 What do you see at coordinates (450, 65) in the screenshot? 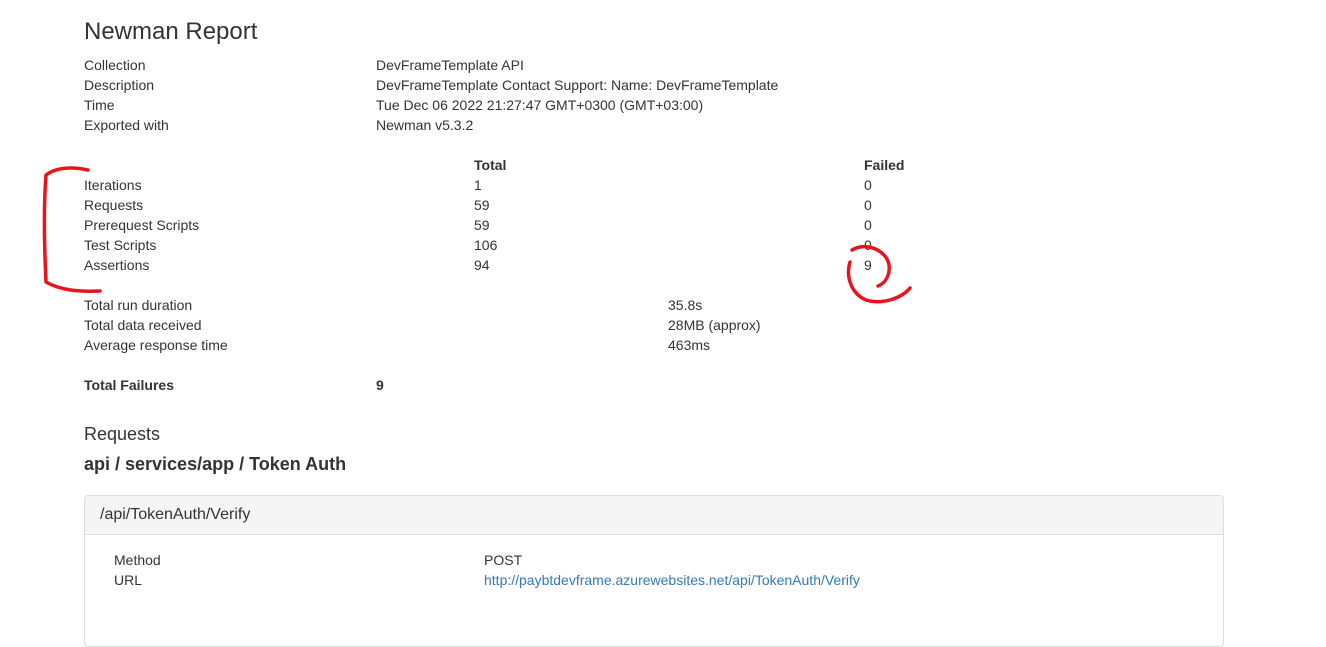
I see `info-value-collection: DevFrameTemplate API` at bounding box center [450, 65].